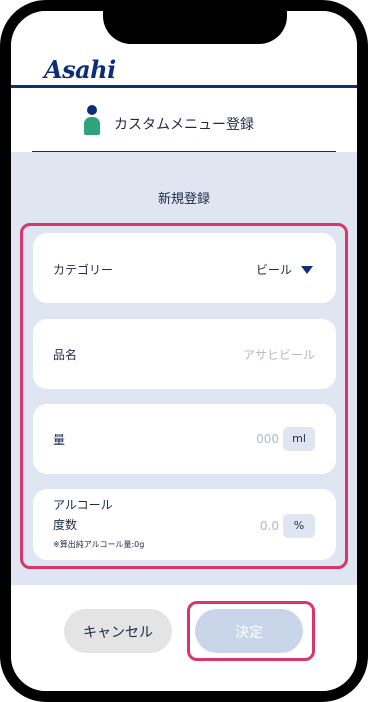 Image resolution: width=368 pixels, height=702 pixels. What do you see at coordinates (249, 631) in the screenshot?
I see `confirm-button: 決定` at bounding box center [249, 631].